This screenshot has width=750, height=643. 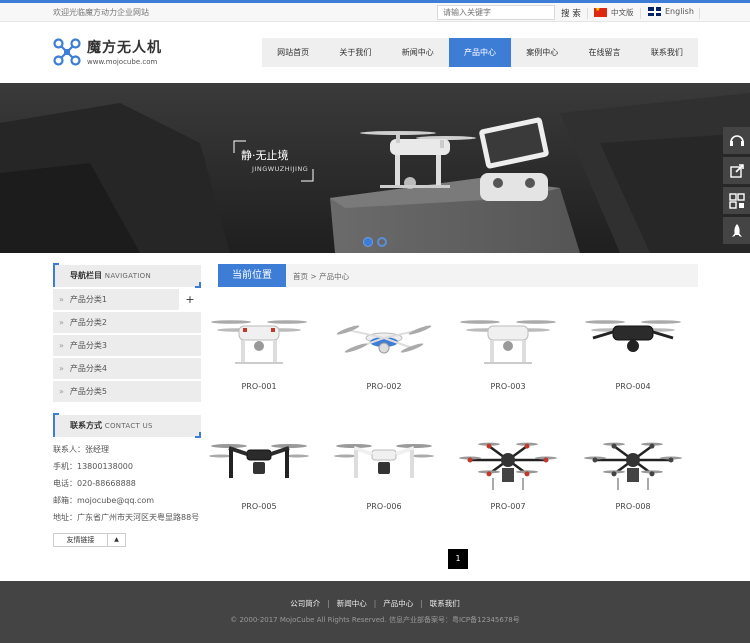 I want to click on share-button, so click(x=736, y=170).